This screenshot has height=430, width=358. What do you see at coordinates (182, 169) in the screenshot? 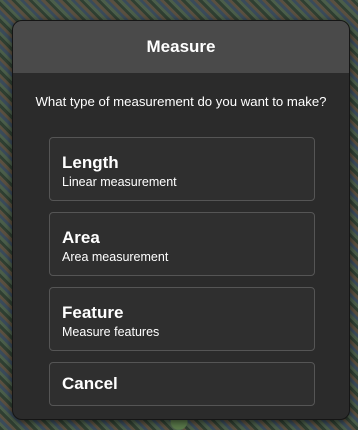
I see `length-option-button: Length Linear measurement` at bounding box center [182, 169].